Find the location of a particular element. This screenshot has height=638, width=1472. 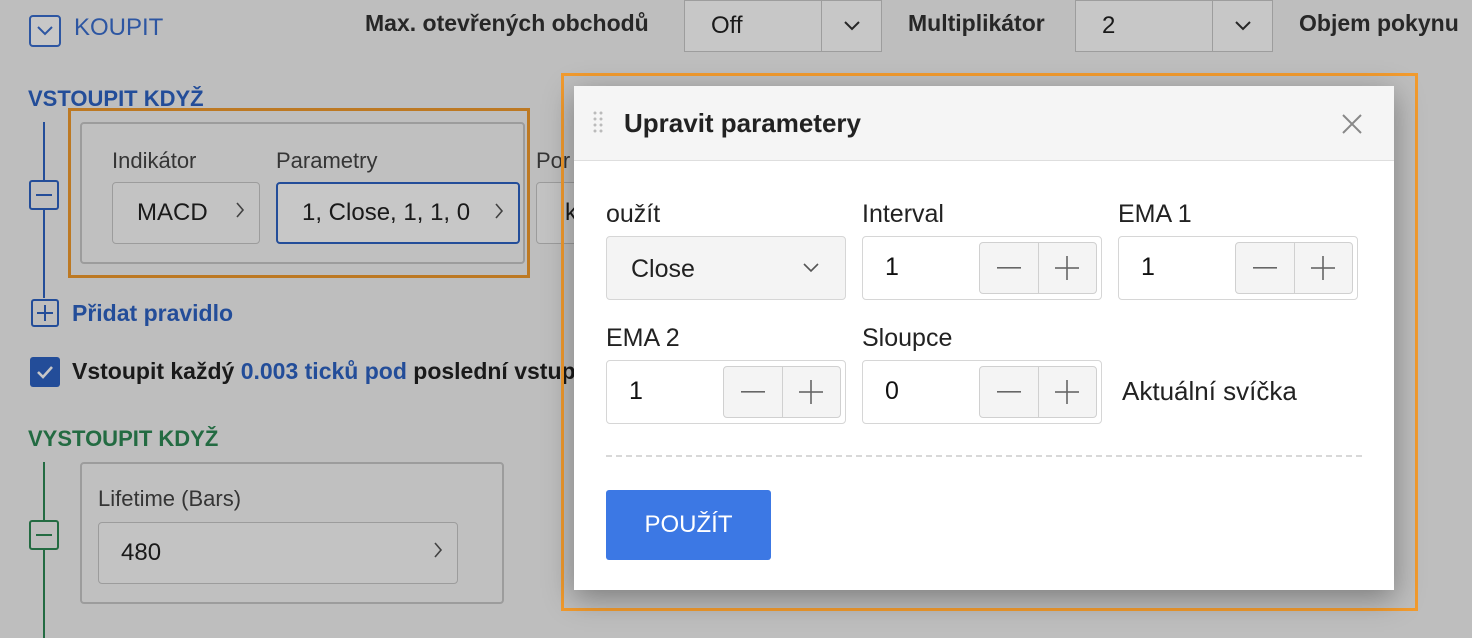

chevron-down-icon is located at coordinates (811, 268).